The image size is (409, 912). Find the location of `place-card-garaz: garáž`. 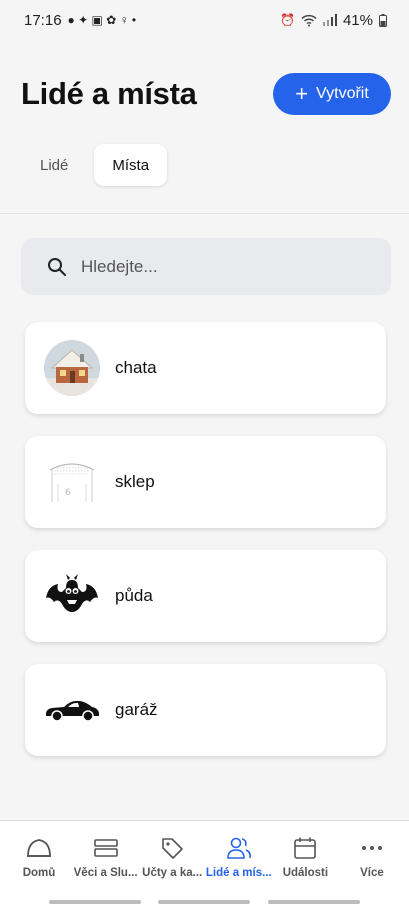

place-card-garaz: garáž is located at coordinates (205, 710).